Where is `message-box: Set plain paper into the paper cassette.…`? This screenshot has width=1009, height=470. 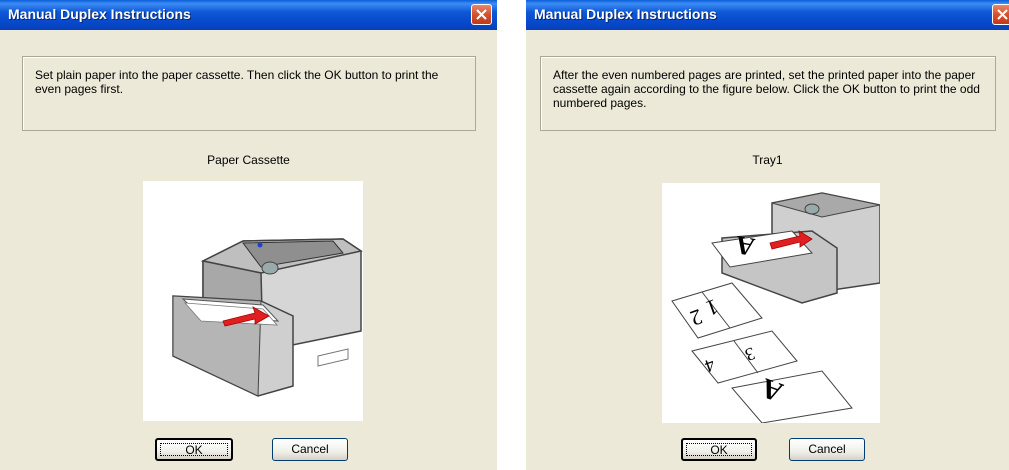 message-box: Set plain paper into the paper cassette.… is located at coordinates (249, 93).